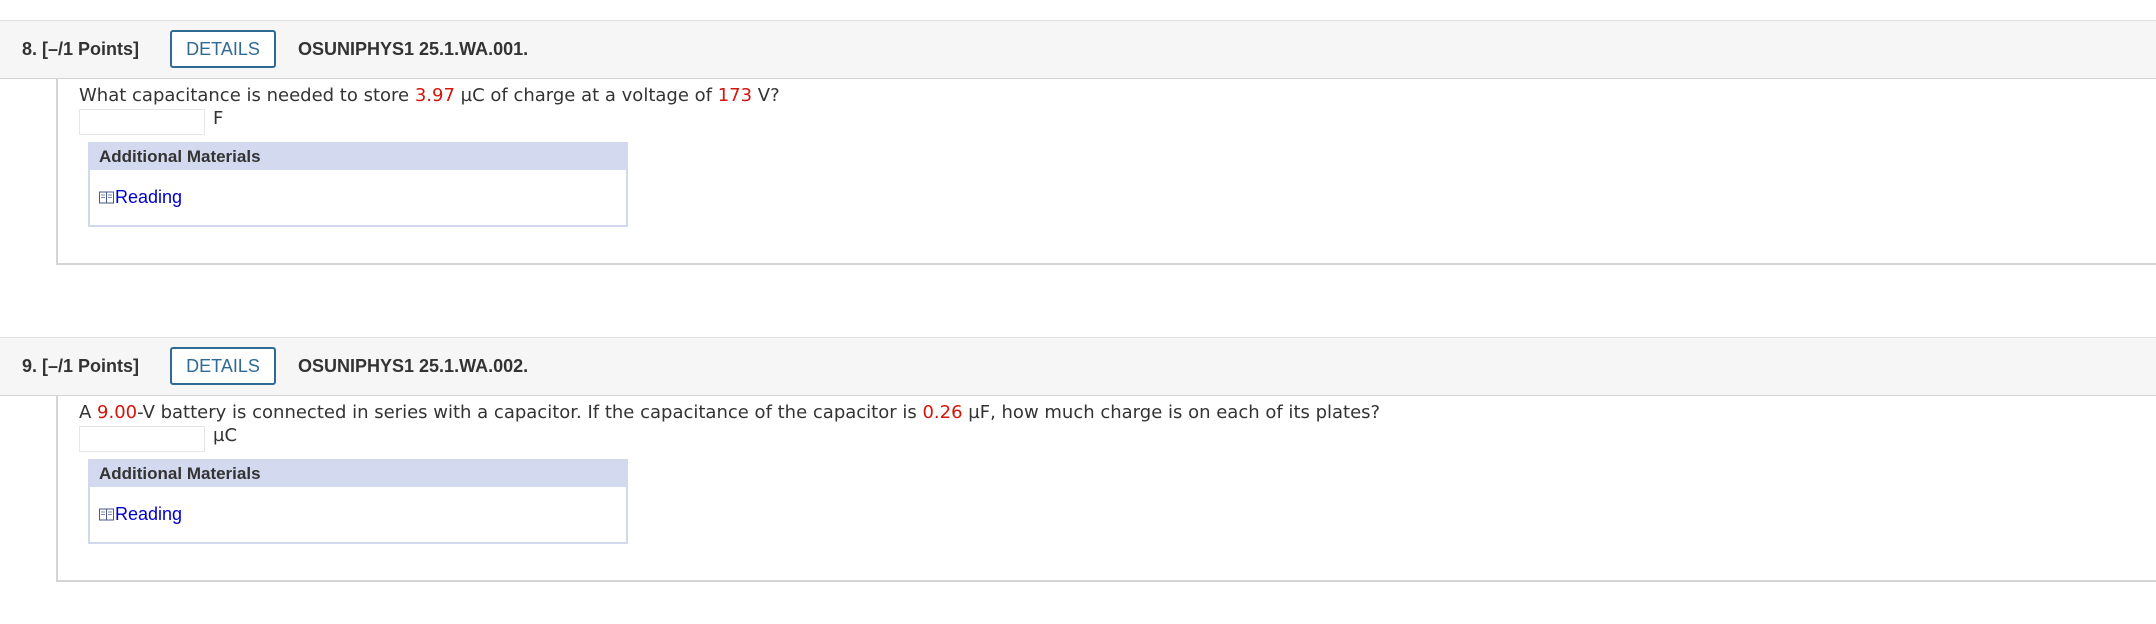 The height and width of the screenshot is (624, 2156). What do you see at coordinates (434, 95) in the screenshot?
I see `randomized-value: 3.97` at bounding box center [434, 95].